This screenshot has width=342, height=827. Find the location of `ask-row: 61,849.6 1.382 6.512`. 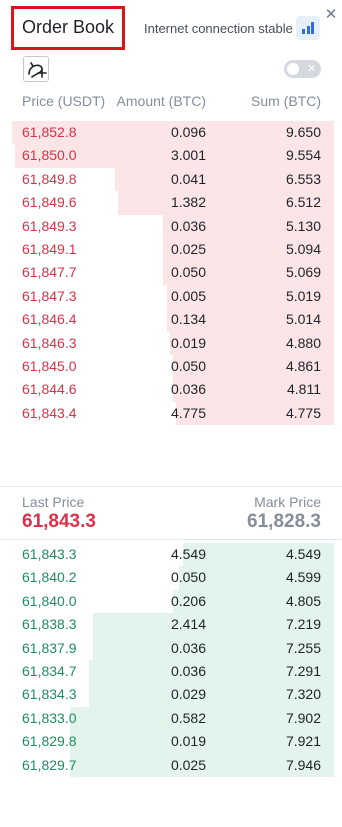

ask-row: 61,849.6 1.382 6.512 is located at coordinates (171, 203).